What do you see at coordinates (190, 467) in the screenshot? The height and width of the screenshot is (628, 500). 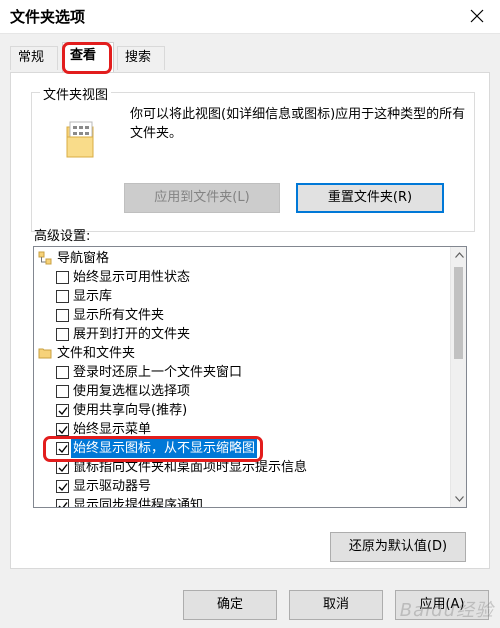 I see `list-item-label: 鼠标指向文件夹和桌面项时显示提示信息` at bounding box center [190, 467].